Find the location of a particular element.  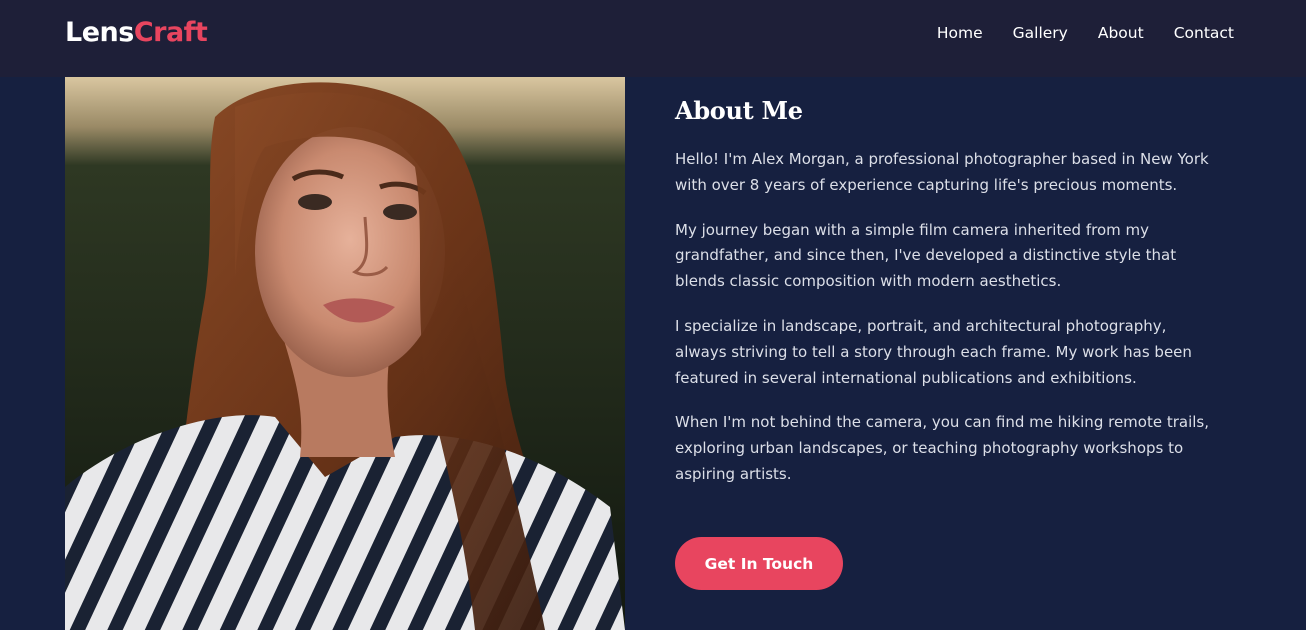

brand-logo: LensCraft is located at coordinates (136, 32).